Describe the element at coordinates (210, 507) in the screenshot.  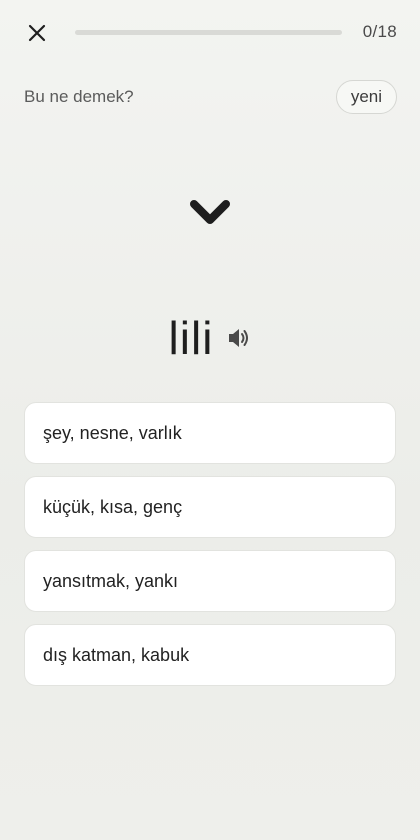
I see `answer-option-2: küçük, kısa, genç` at that location.